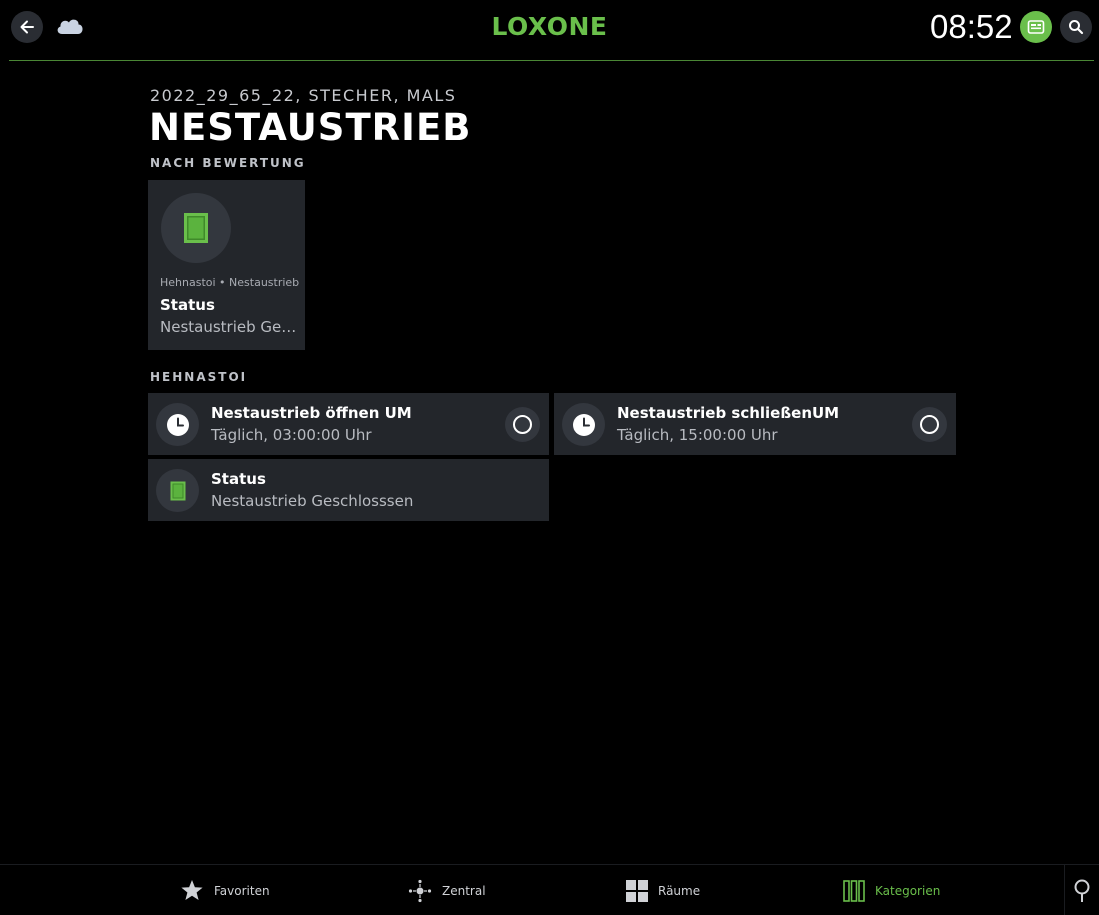 The image size is (1099, 915). What do you see at coordinates (971, 26) in the screenshot?
I see `clock: 08:52` at bounding box center [971, 26].